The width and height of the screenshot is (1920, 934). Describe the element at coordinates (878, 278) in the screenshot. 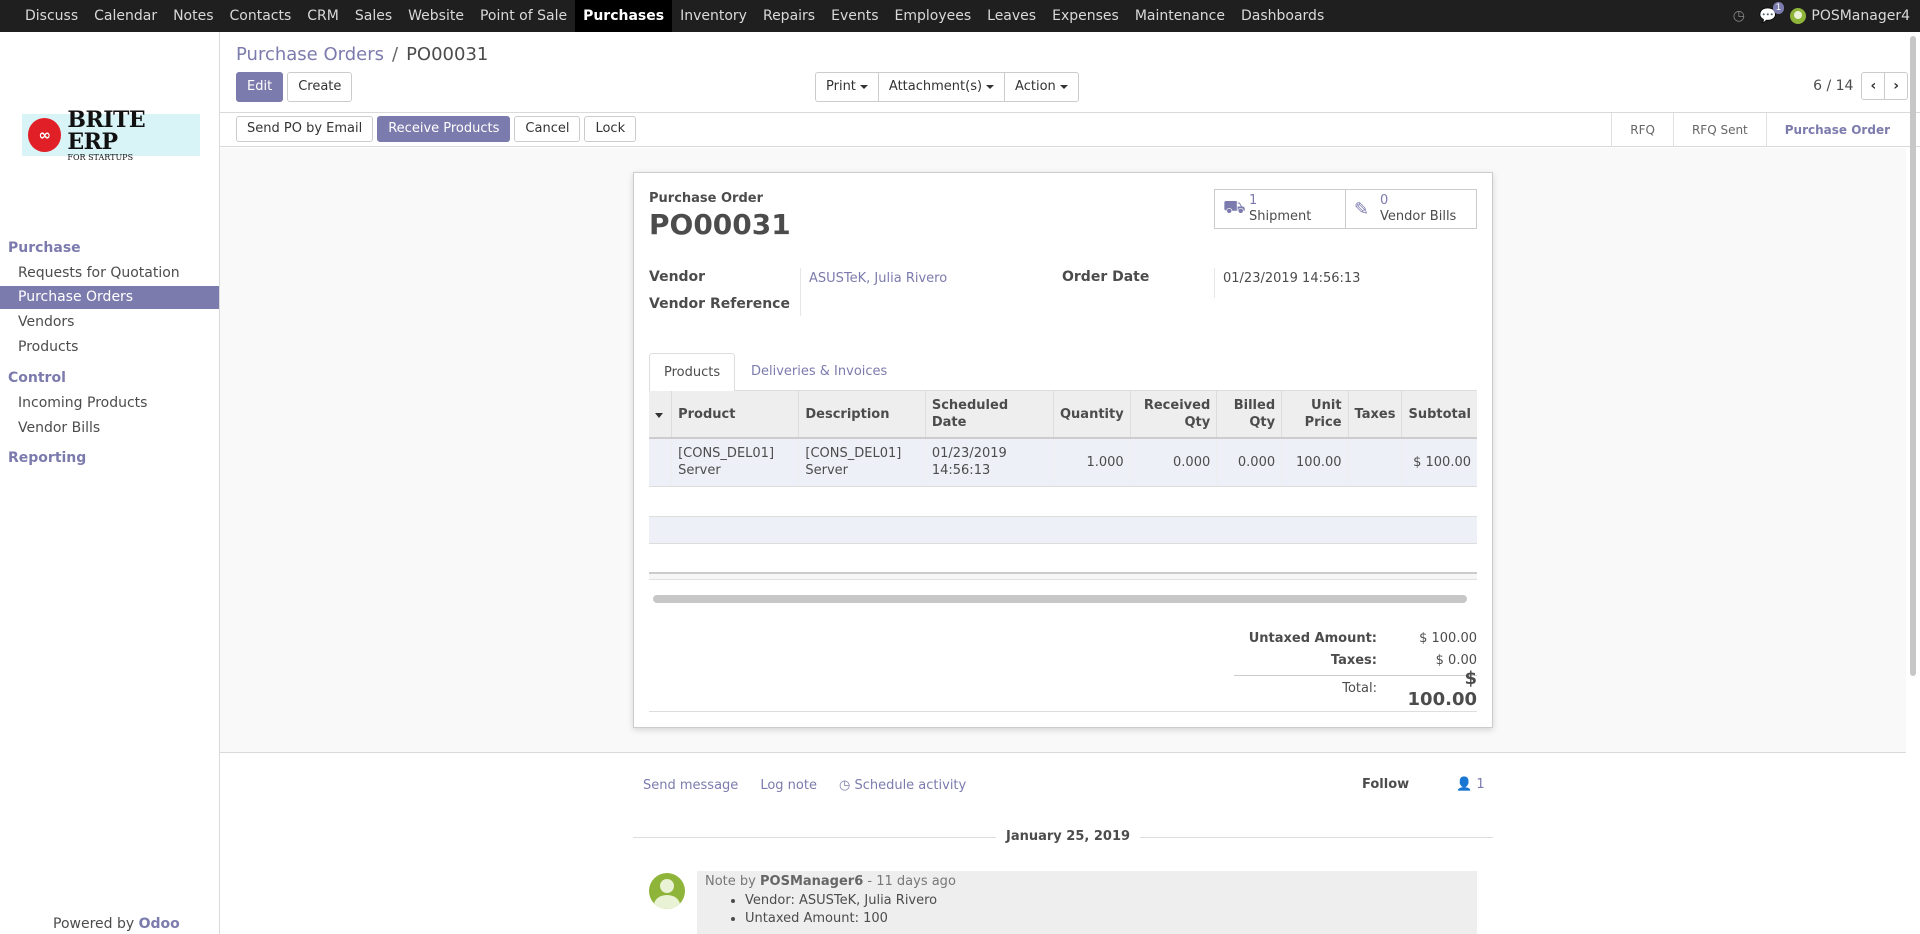

I see `vendor-link: ASUSTeK, Julia Rivero` at that location.